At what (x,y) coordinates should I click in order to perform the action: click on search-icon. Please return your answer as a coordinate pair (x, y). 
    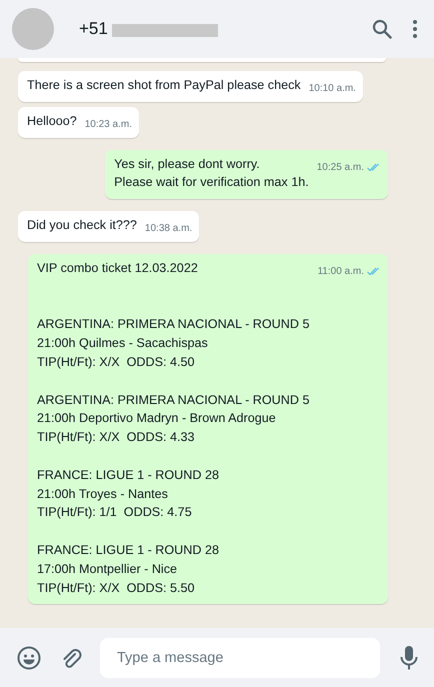
    Looking at the image, I should click on (382, 29).